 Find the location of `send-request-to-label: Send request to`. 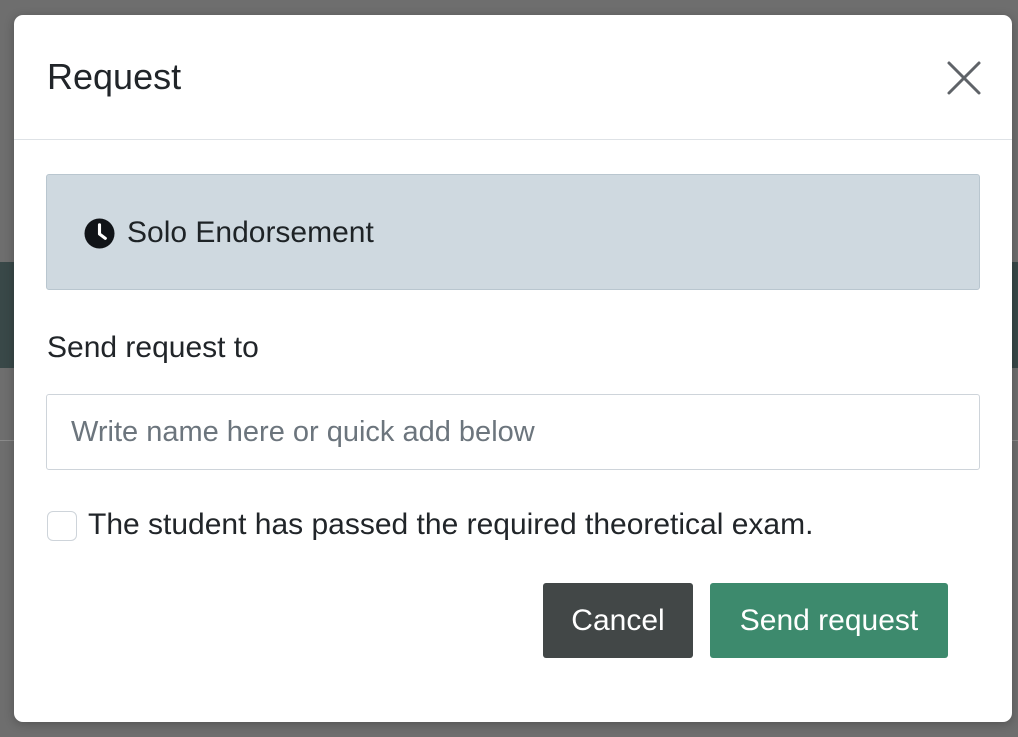

send-request-to-label: Send request to is located at coordinates (153, 347).